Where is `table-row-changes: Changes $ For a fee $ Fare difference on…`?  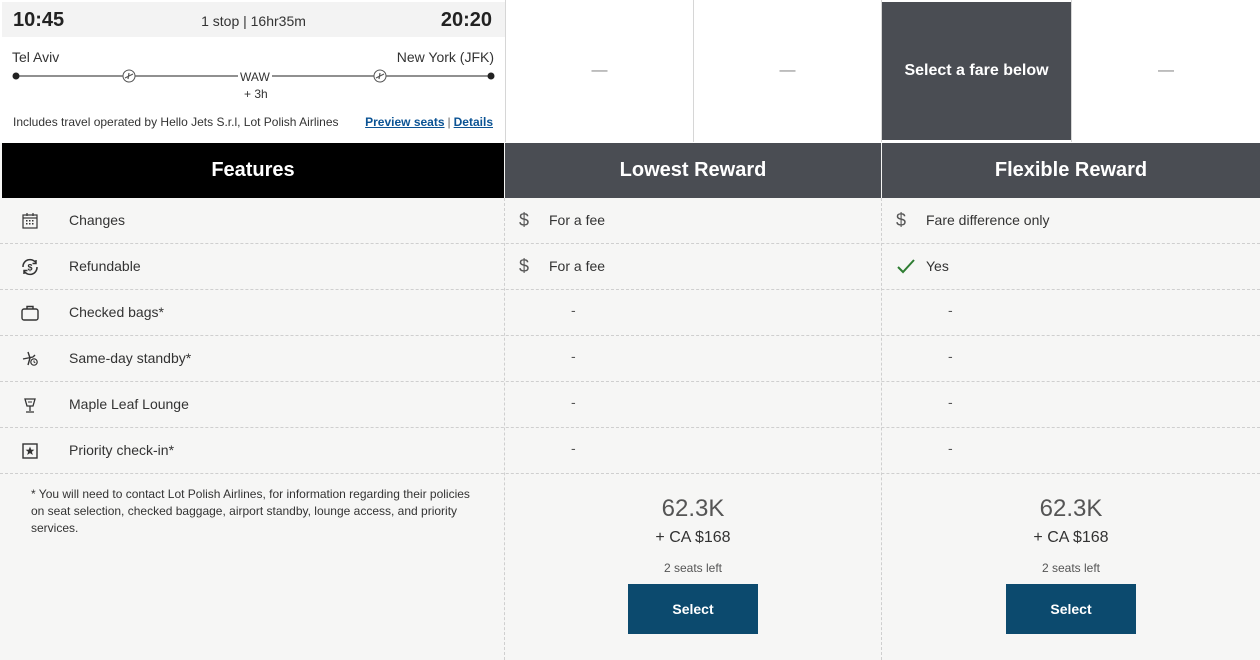
table-row-changes: Changes $ For a fee $ Fare difference on… is located at coordinates (630, 221).